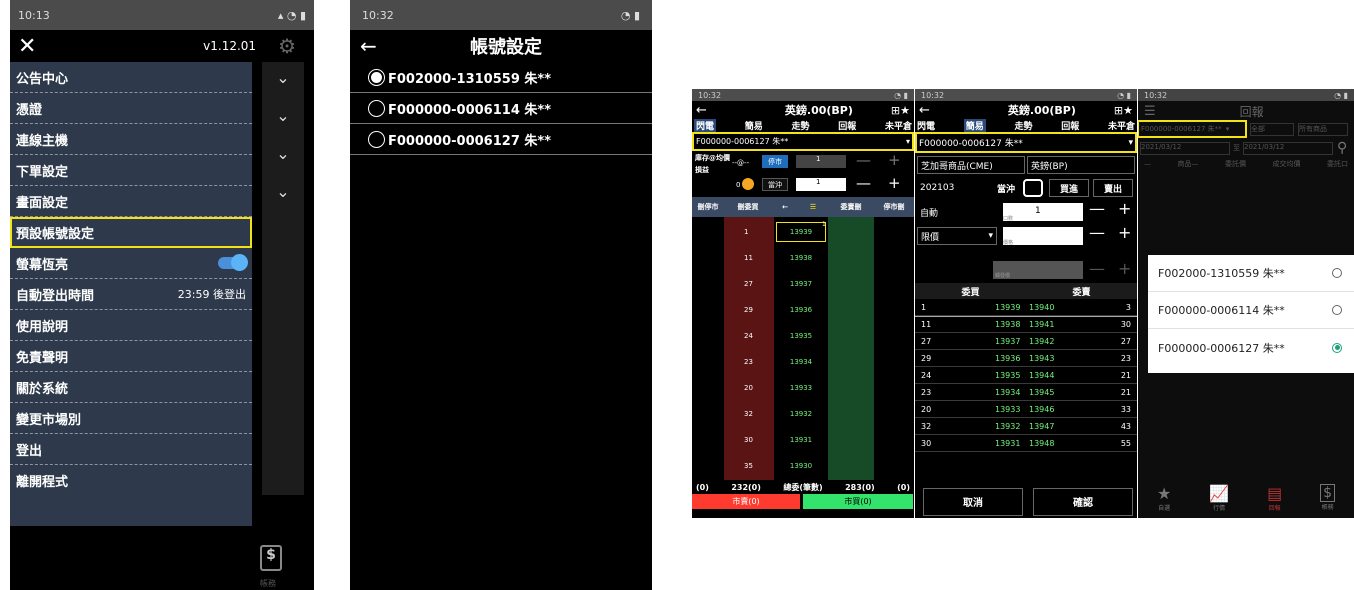 This screenshot has height=590, width=1354. What do you see at coordinates (131, 356) in the screenshot?
I see `menu-item-disclaimer: 免責聲明` at bounding box center [131, 356].